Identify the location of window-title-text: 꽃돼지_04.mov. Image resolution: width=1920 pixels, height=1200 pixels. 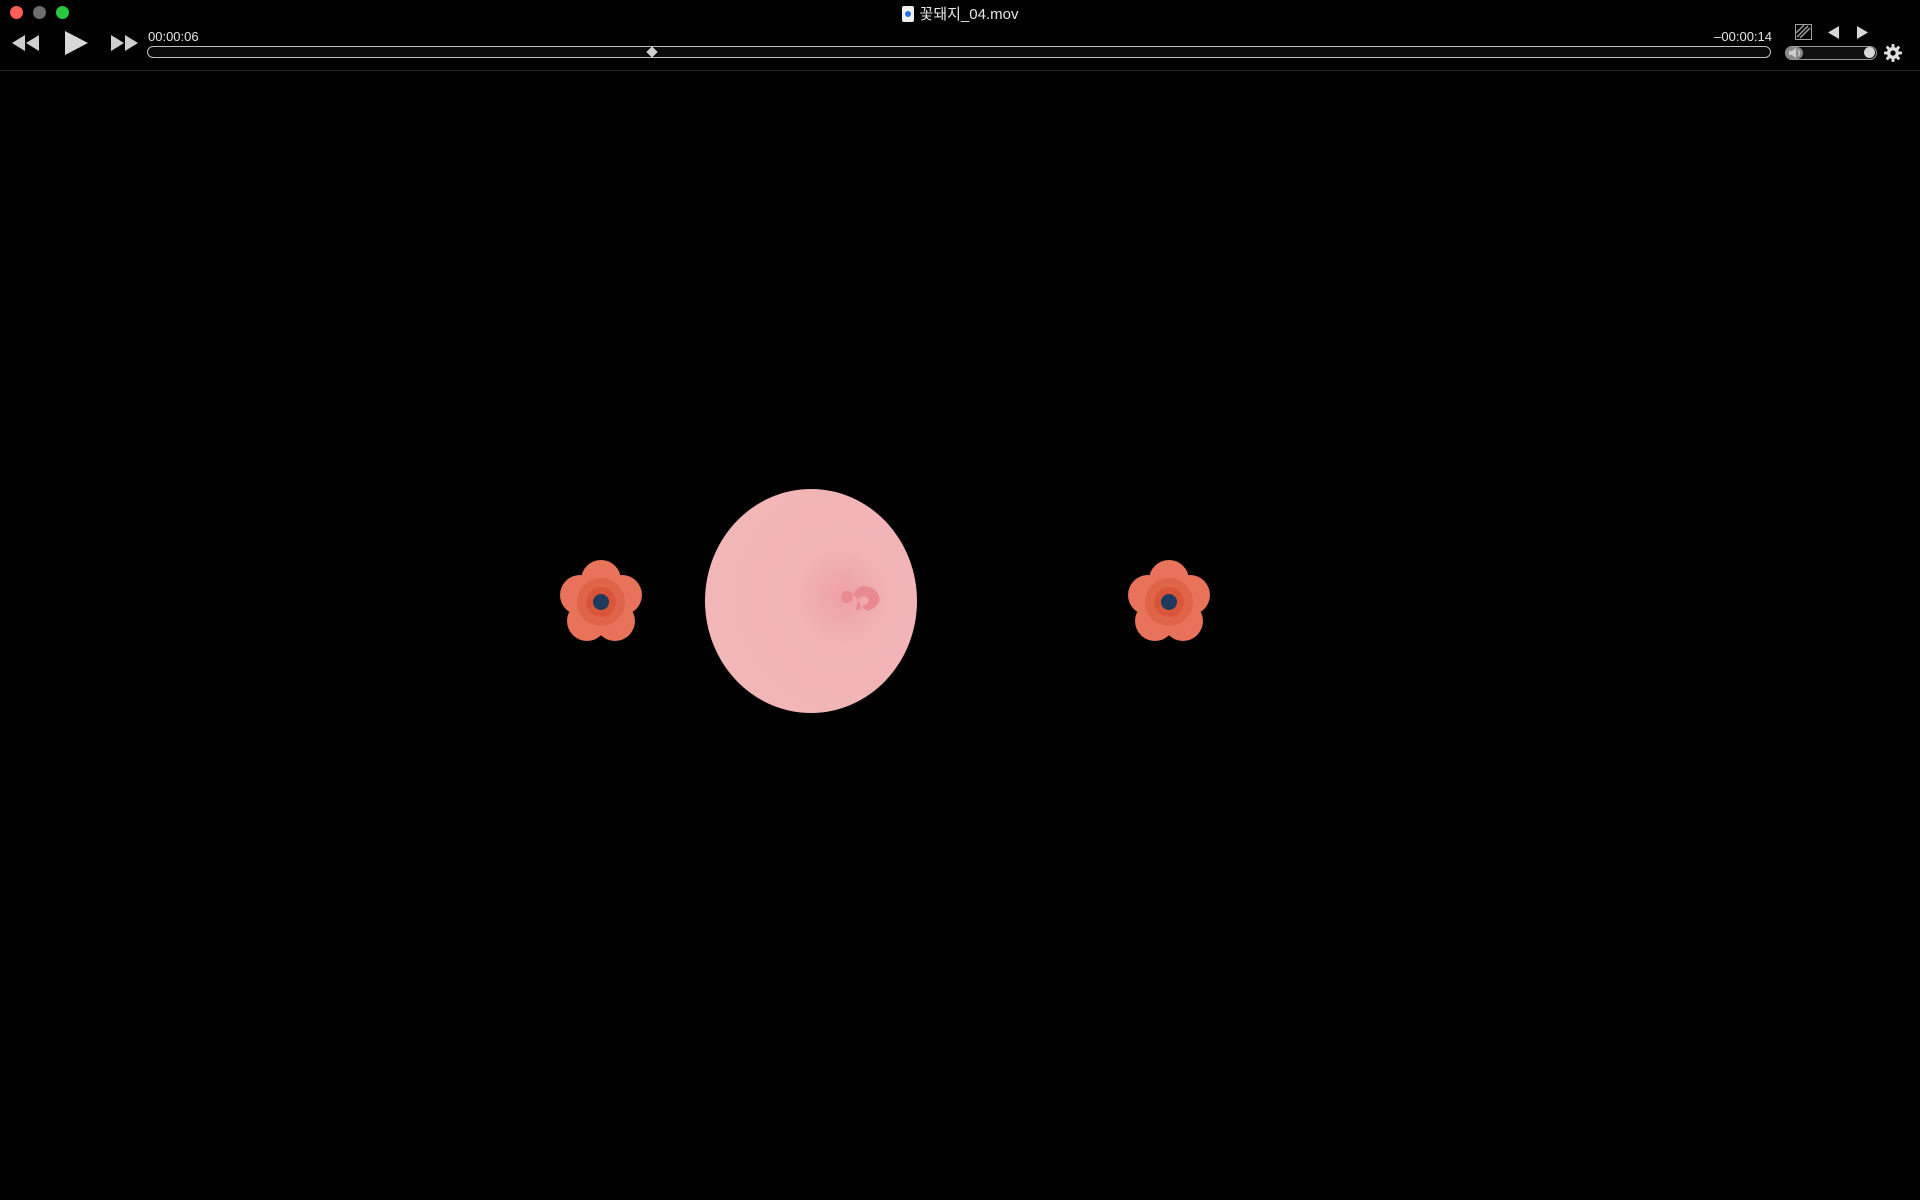
(969, 14).